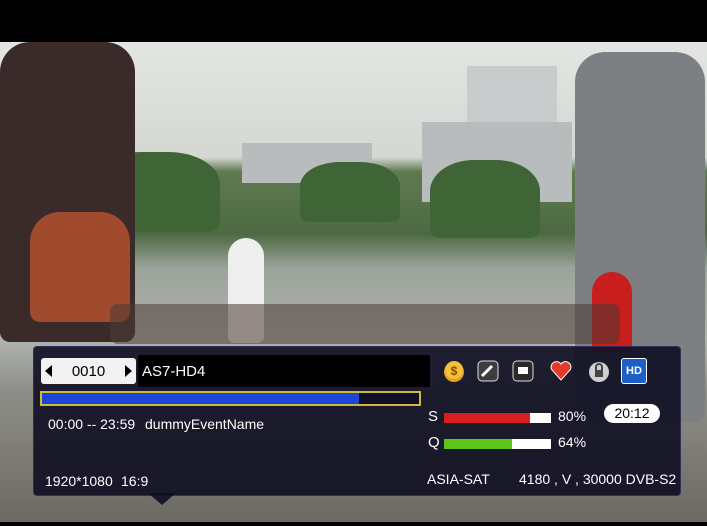  I want to click on signal-strength-value: 80%, so click(572, 416).